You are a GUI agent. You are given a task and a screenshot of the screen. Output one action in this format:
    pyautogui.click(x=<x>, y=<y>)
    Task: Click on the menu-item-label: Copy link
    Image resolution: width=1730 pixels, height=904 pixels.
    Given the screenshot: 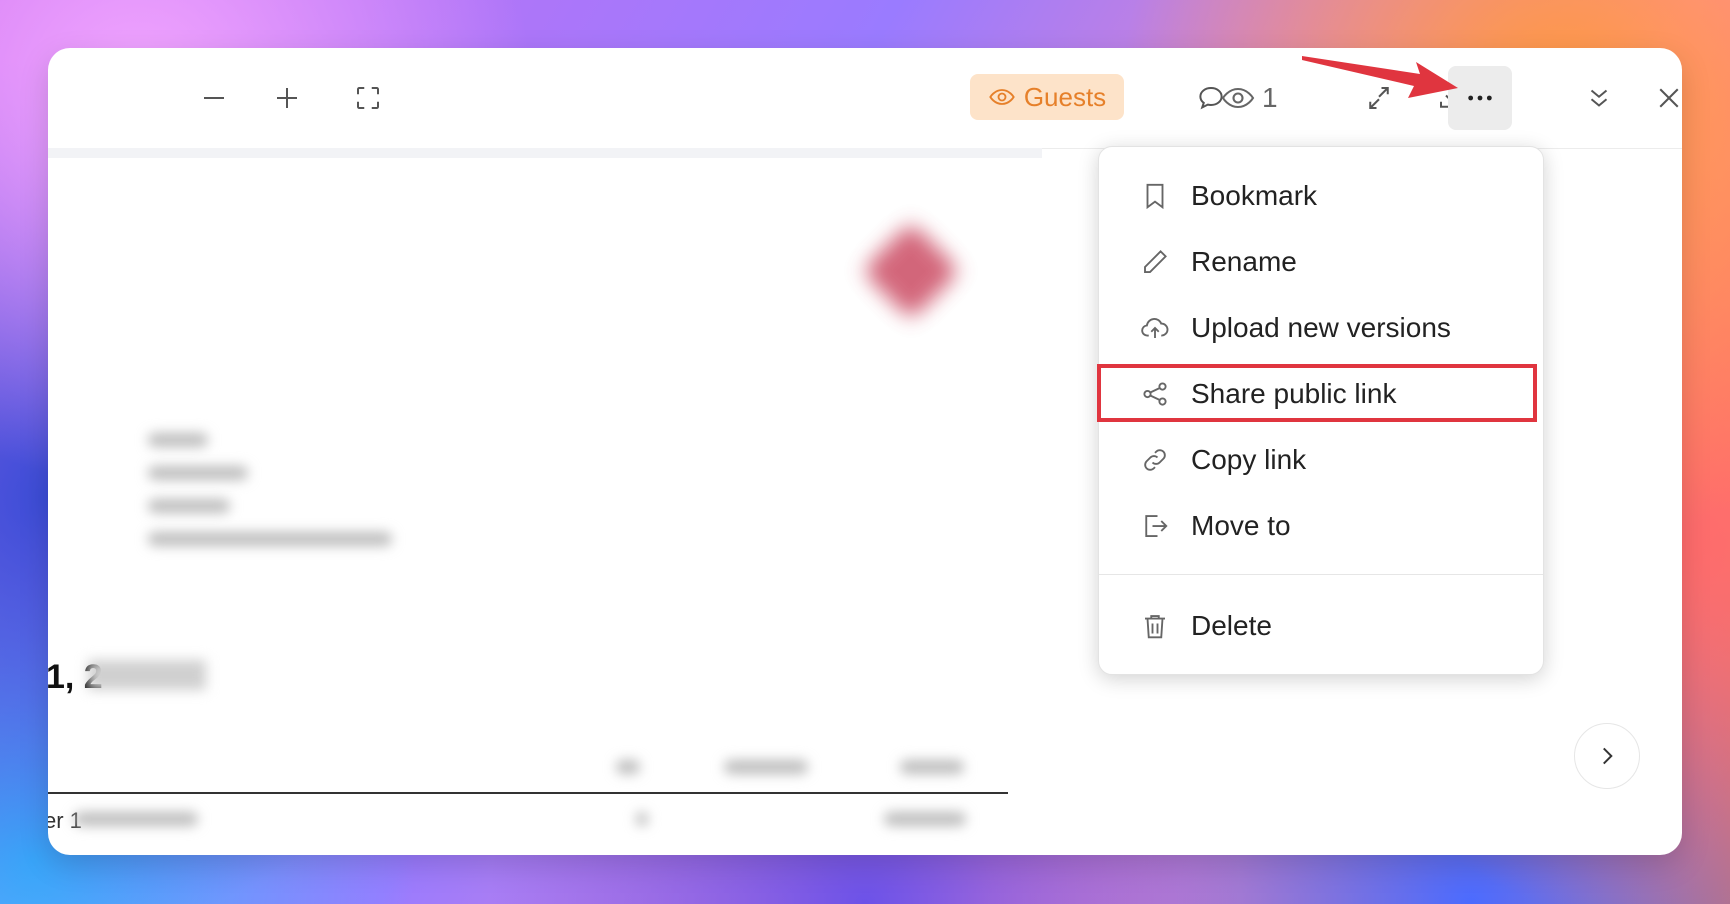 What is the action you would take?
    pyautogui.click(x=1249, y=459)
    